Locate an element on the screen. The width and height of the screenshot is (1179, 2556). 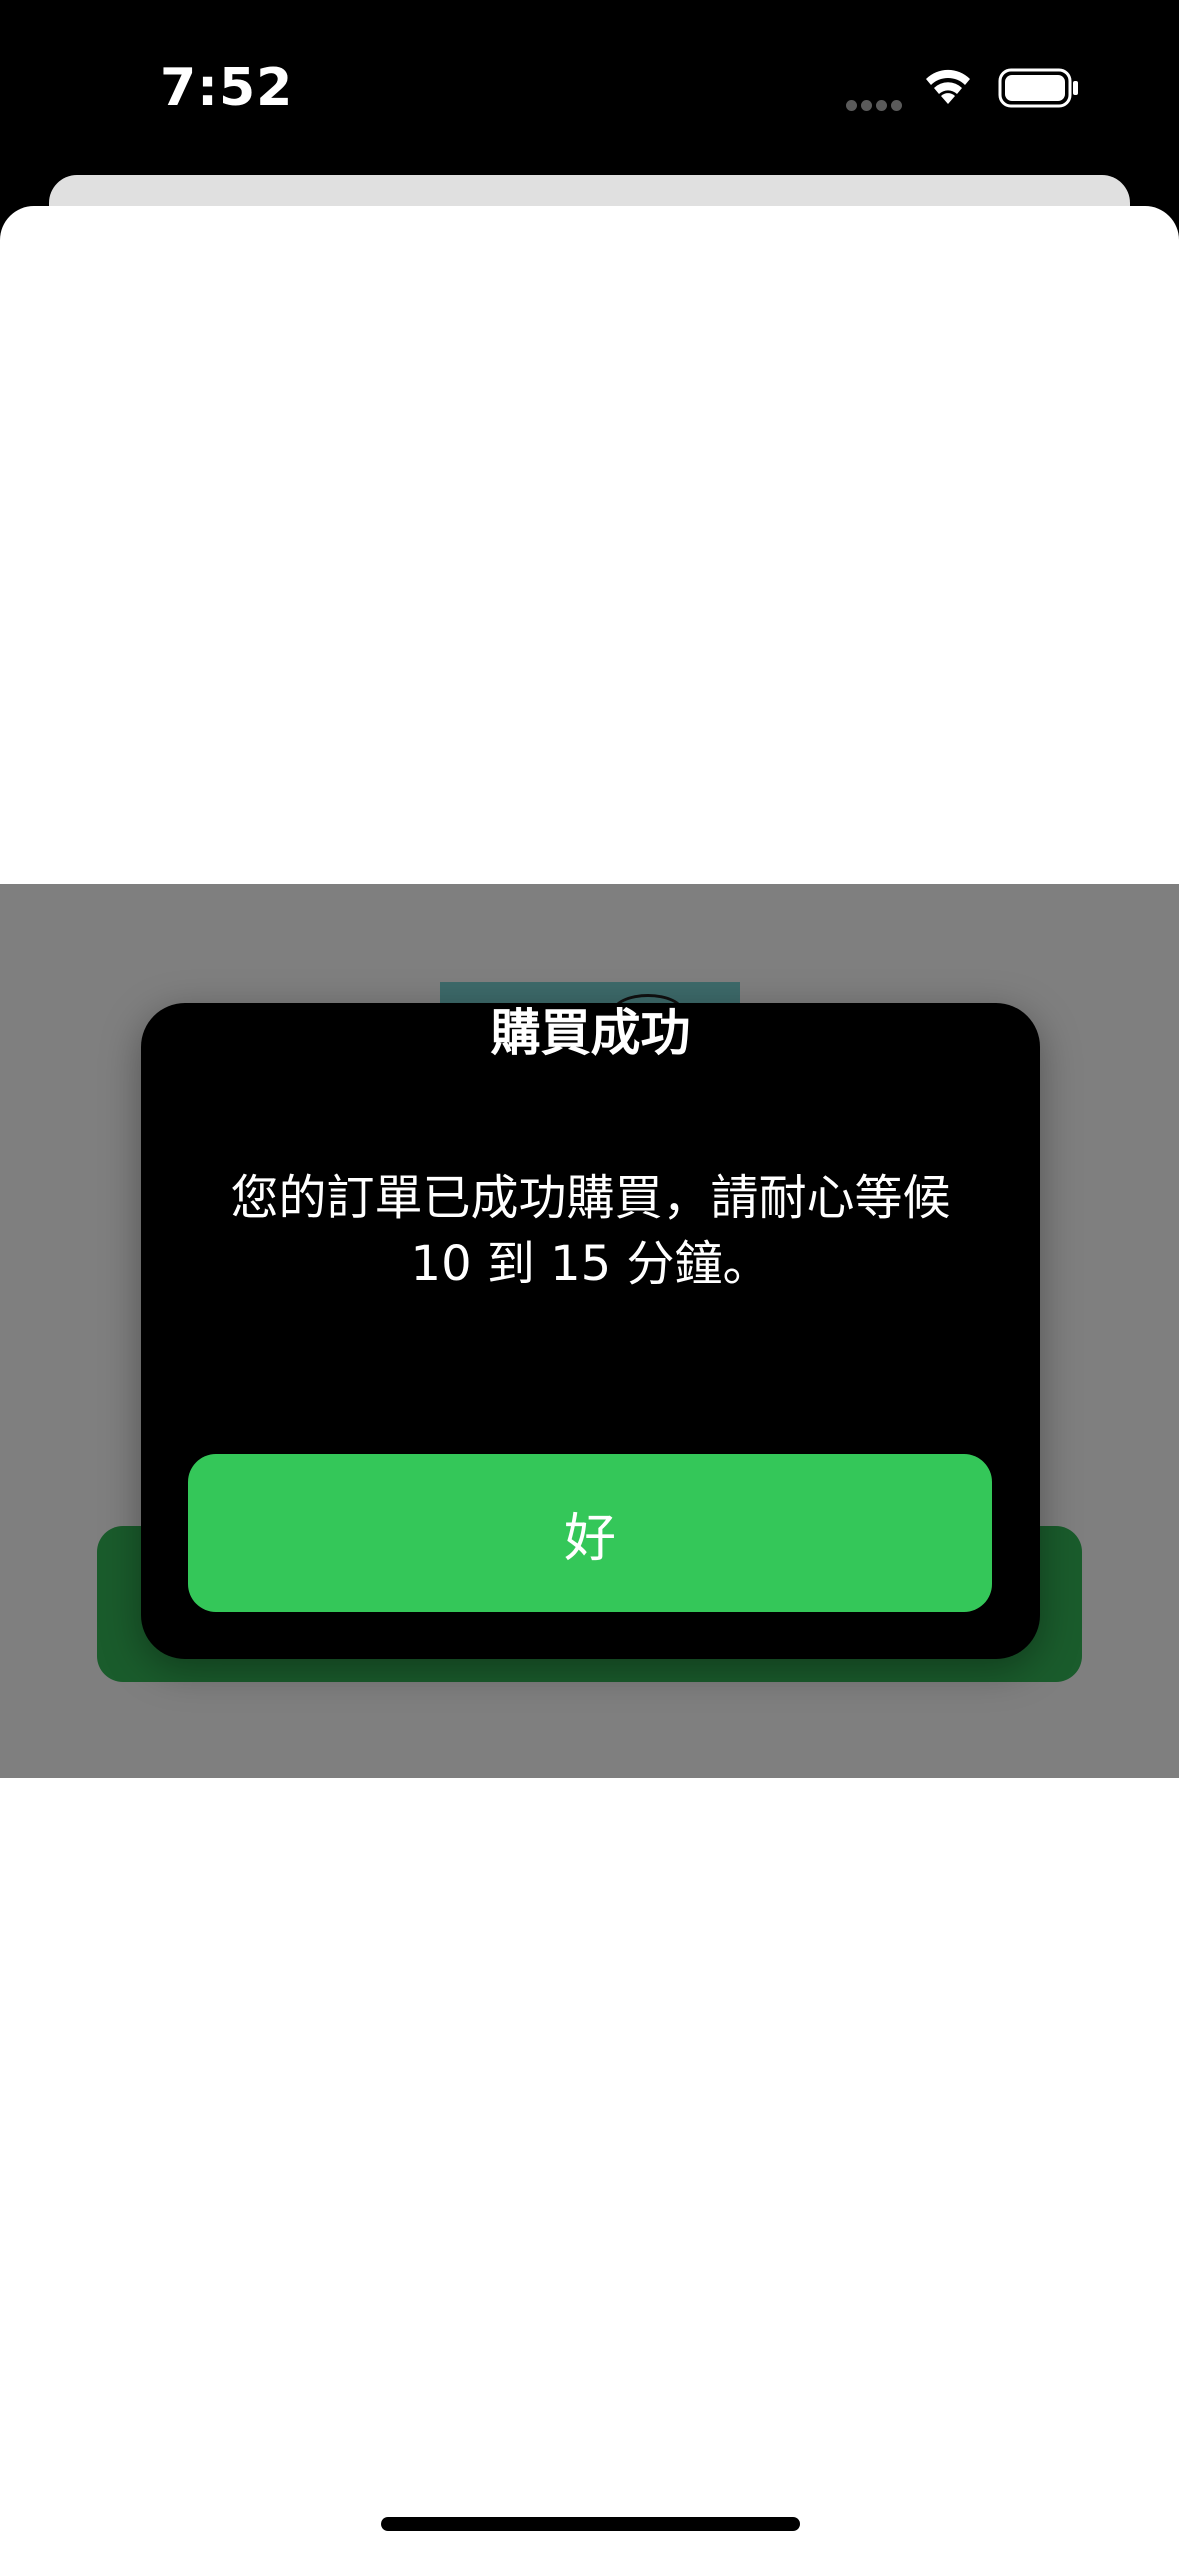
battery-icon is located at coordinates (1038, 88).